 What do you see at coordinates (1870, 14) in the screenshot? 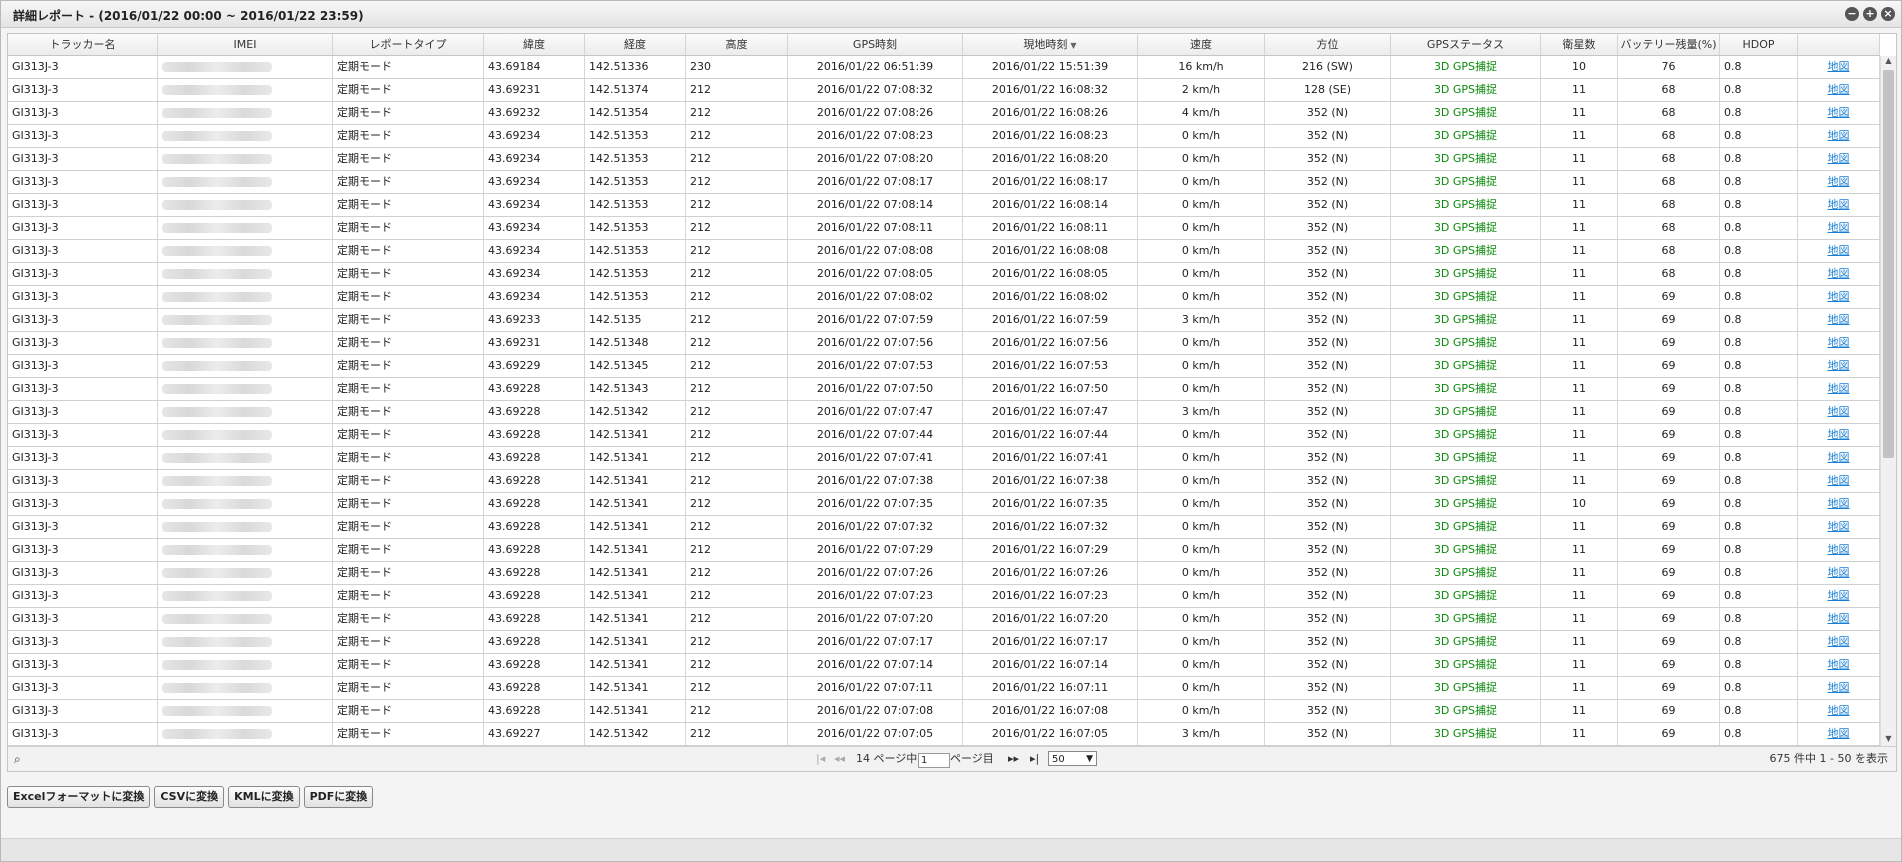
I see `maximize-icon: +` at bounding box center [1870, 14].